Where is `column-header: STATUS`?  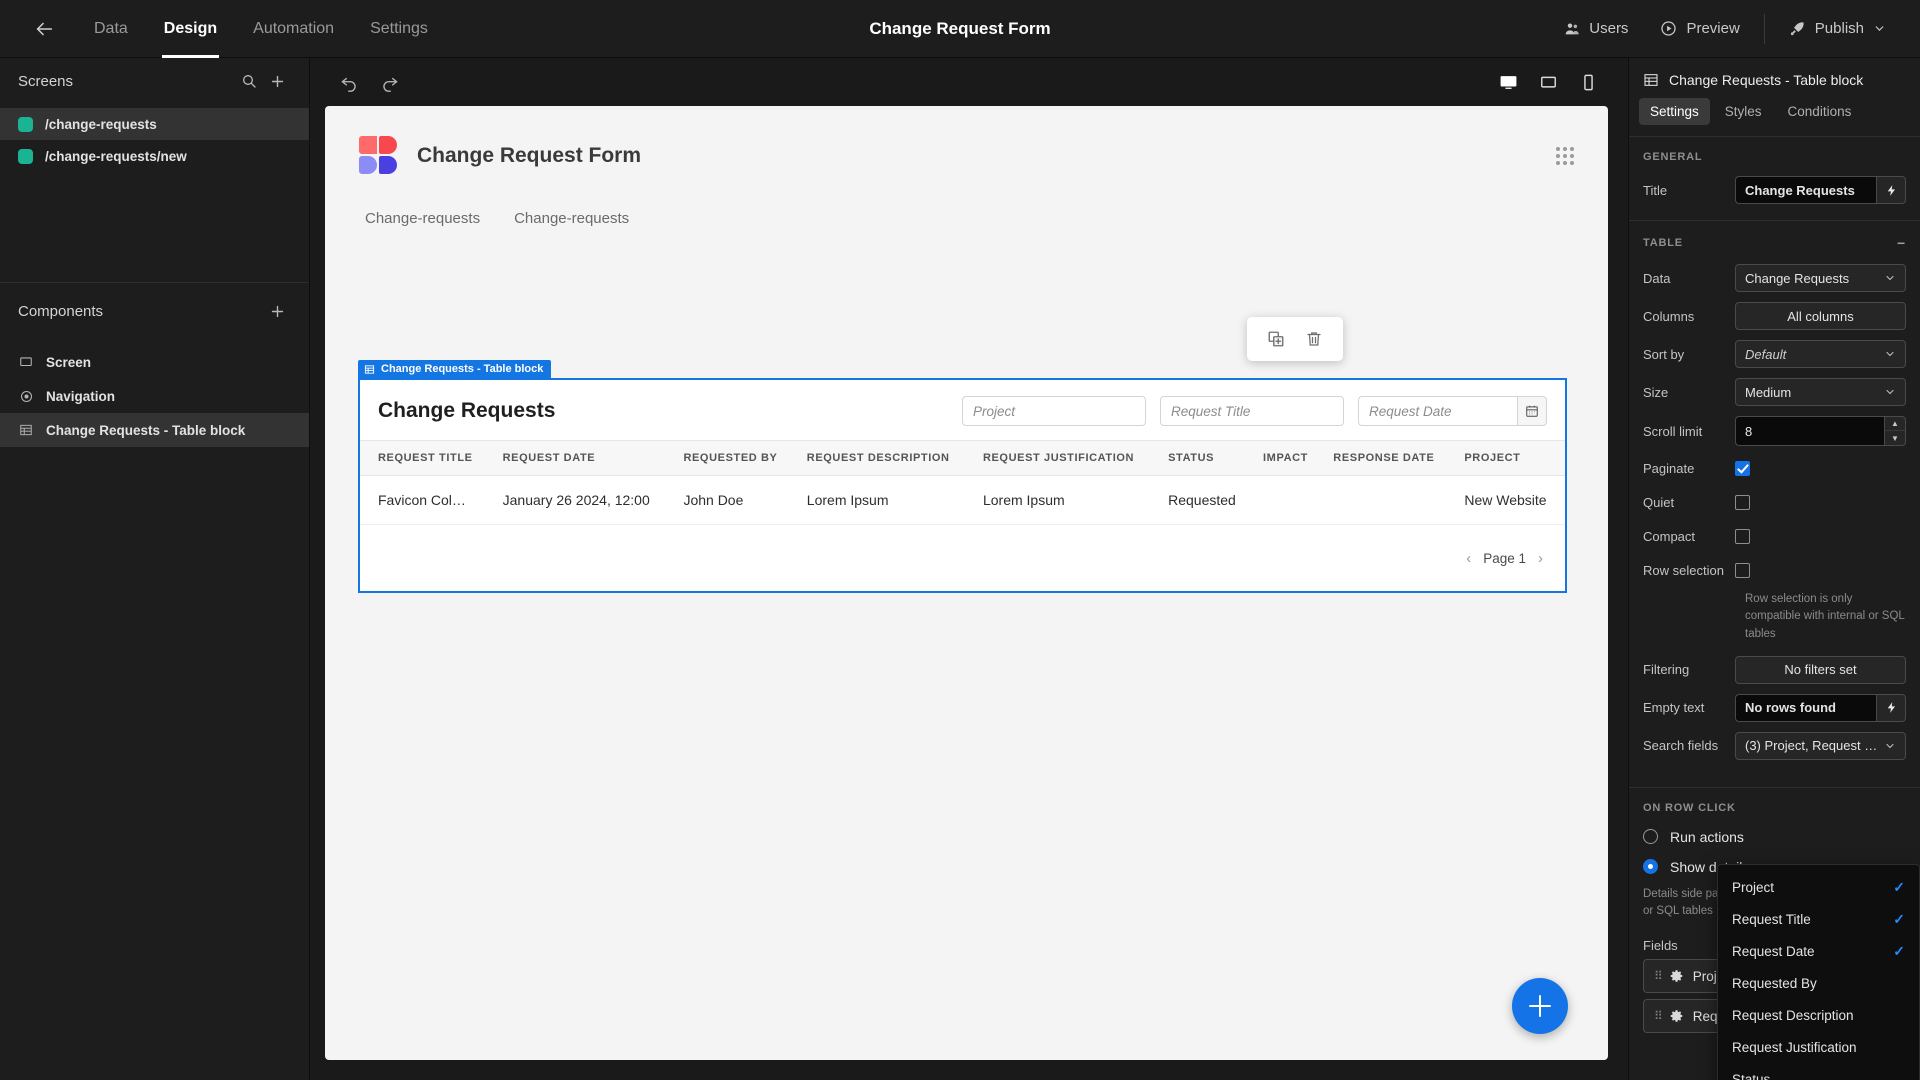 column-header: STATUS is located at coordinates (1206, 458).